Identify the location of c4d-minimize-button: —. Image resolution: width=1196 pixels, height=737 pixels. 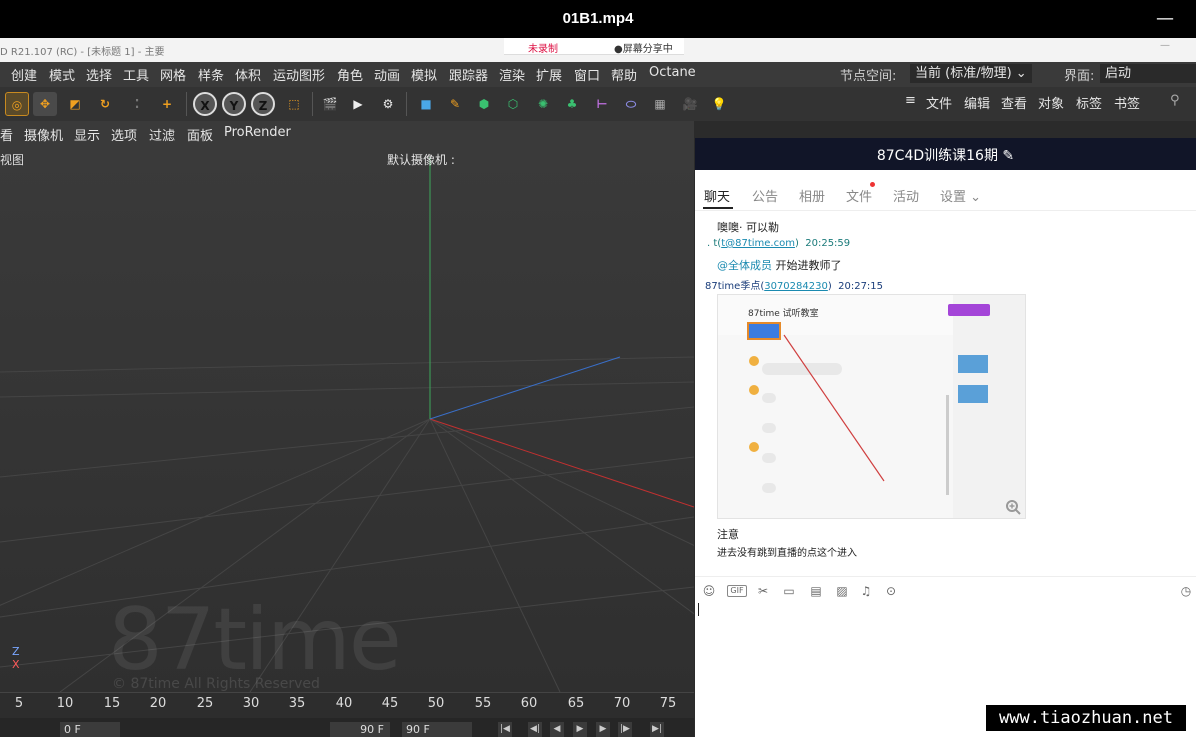
(1165, 45).